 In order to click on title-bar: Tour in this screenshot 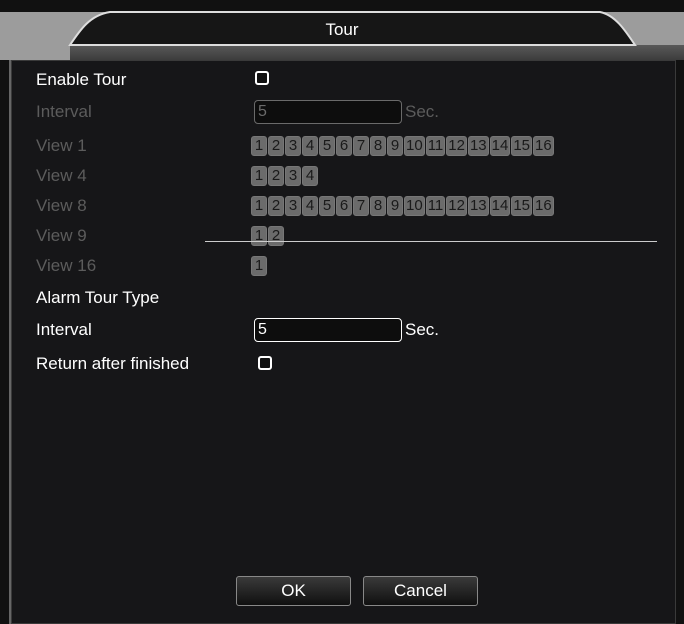, I will do `click(342, 30)`.